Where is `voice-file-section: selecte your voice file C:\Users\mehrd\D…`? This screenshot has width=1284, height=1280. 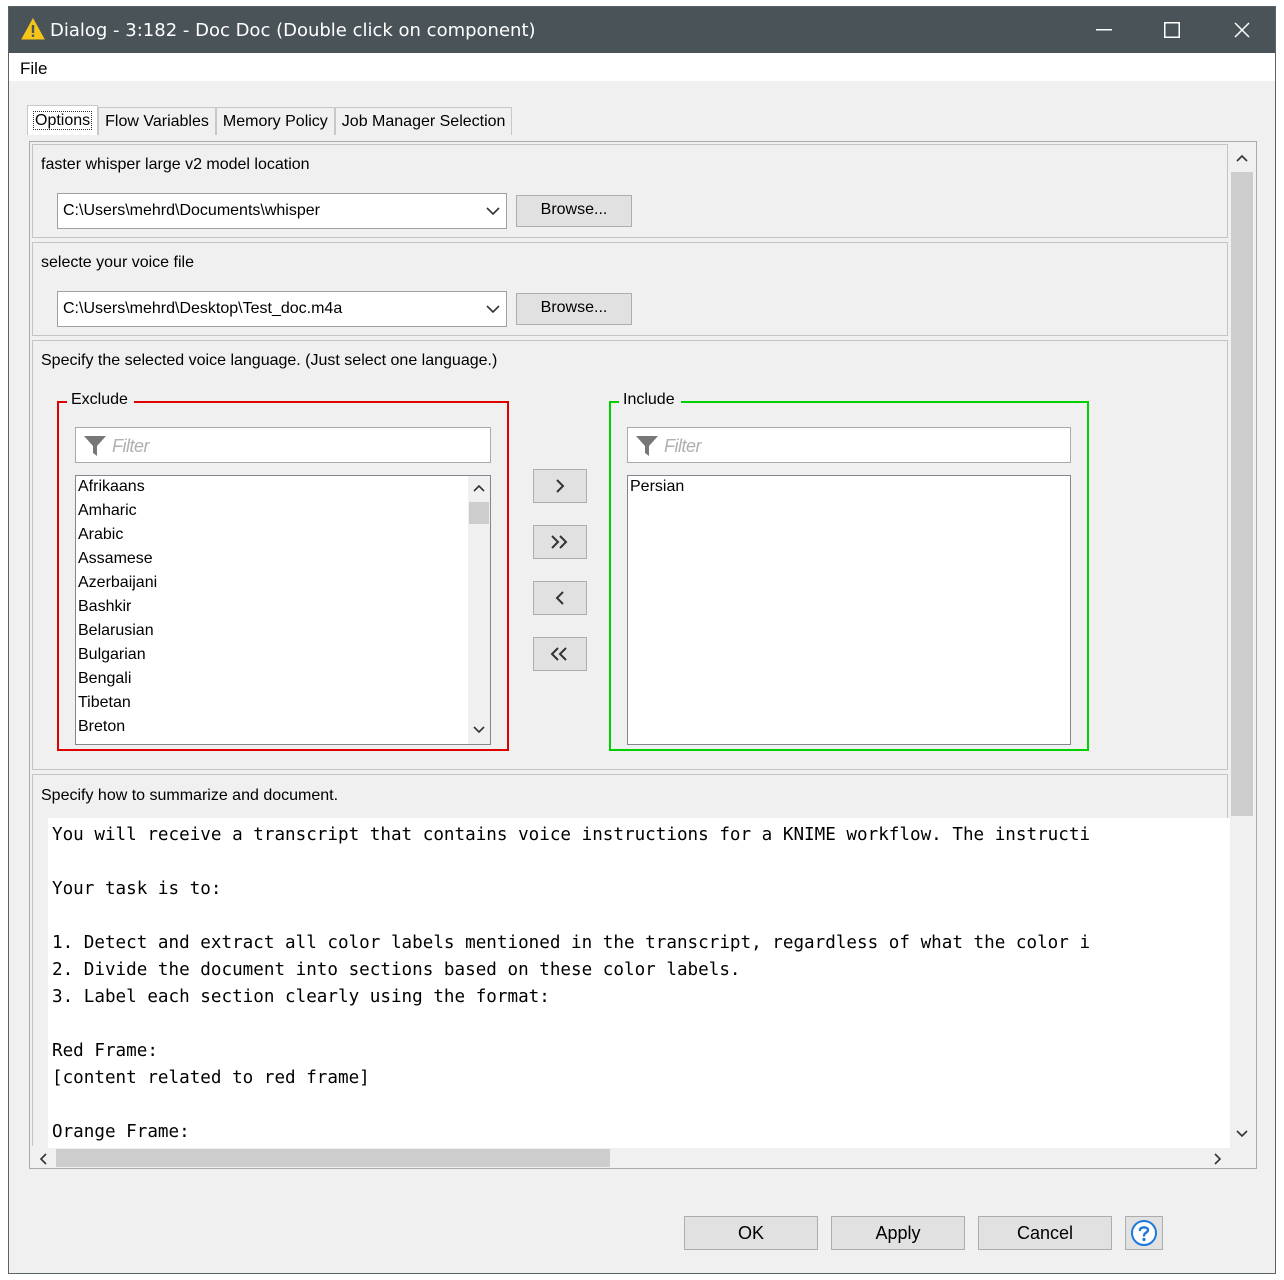 voice-file-section: selecte your voice file C:\Users\mehrd\D… is located at coordinates (630, 289).